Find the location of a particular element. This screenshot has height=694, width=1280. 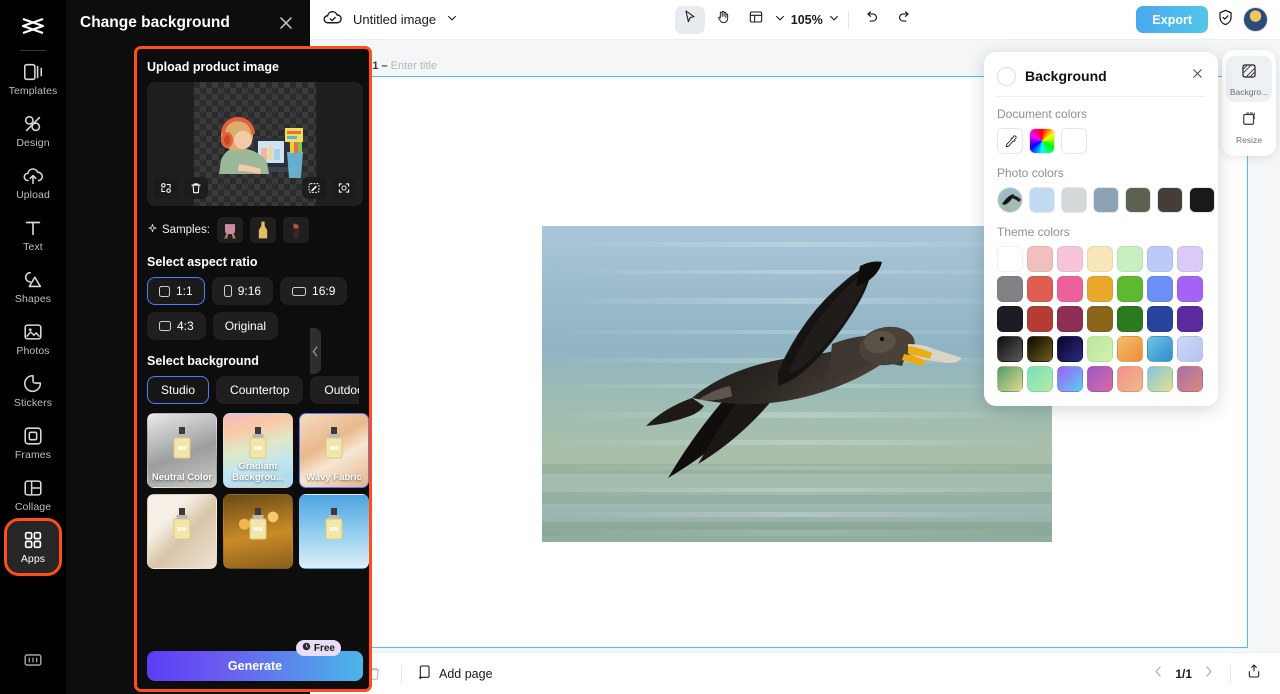

rainbow-picker-swatch is located at coordinates (1042, 141).